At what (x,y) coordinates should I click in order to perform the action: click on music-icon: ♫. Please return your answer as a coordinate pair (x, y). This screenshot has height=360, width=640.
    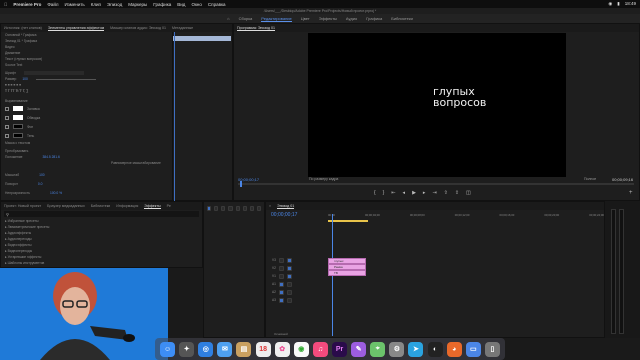
    Looking at the image, I should click on (320, 349).